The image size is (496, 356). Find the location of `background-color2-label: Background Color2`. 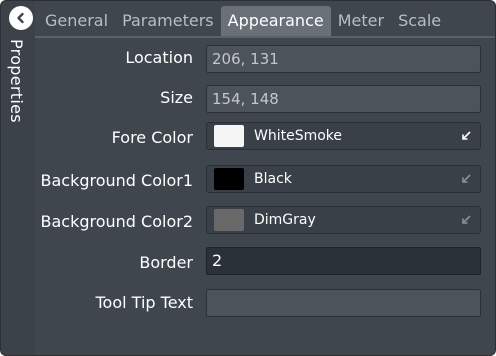

background-color2-label: Background Color2 is located at coordinates (117, 221).